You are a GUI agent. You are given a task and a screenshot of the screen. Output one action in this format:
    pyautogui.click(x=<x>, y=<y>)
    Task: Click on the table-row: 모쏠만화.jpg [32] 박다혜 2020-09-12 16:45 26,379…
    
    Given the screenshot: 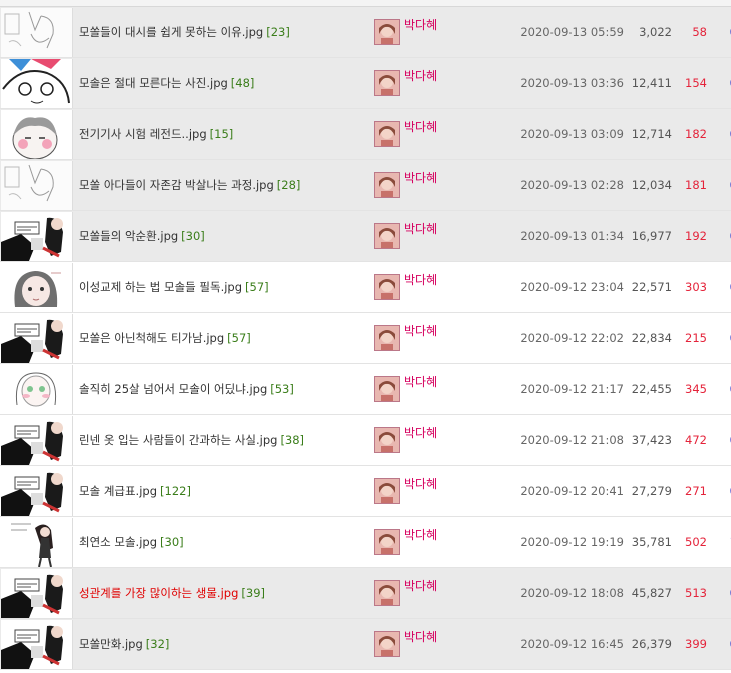 What is the action you would take?
    pyautogui.click(x=365, y=644)
    